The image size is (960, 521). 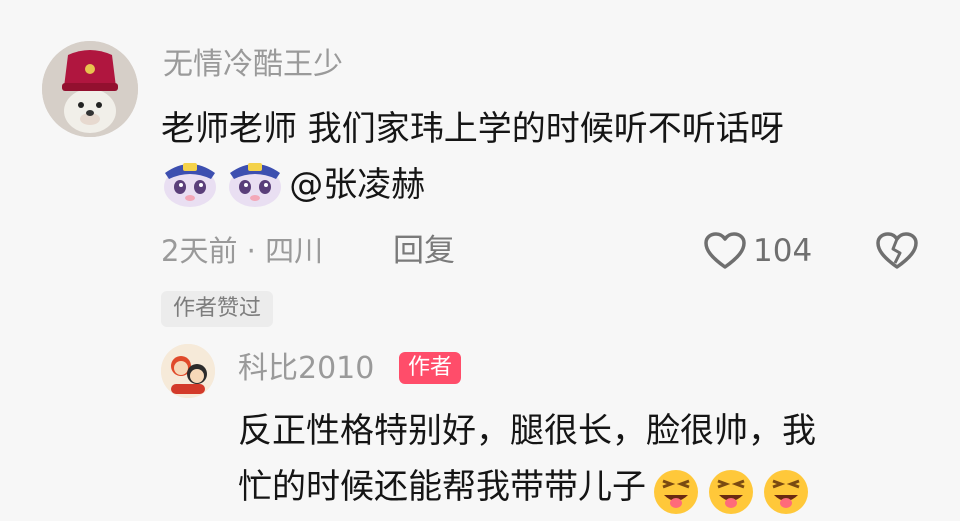 I want to click on reply-author-avatar, so click(x=188, y=371).